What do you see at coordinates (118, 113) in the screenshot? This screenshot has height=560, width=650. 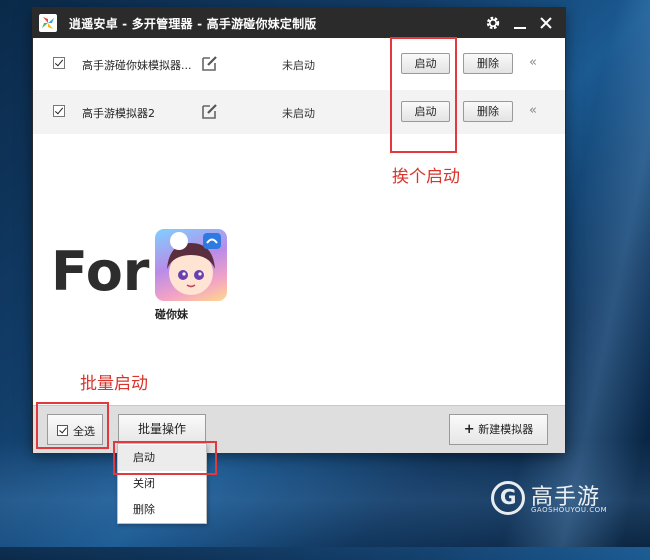 I see `emulator-name: 高手游模拟器2` at bounding box center [118, 113].